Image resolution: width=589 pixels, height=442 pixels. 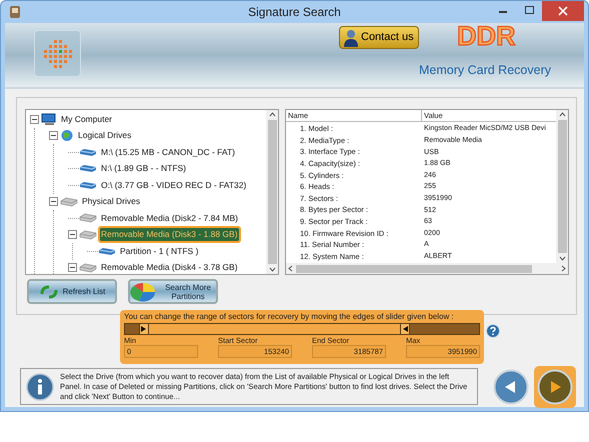 I want to click on computer-icon, so click(x=49, y=119).